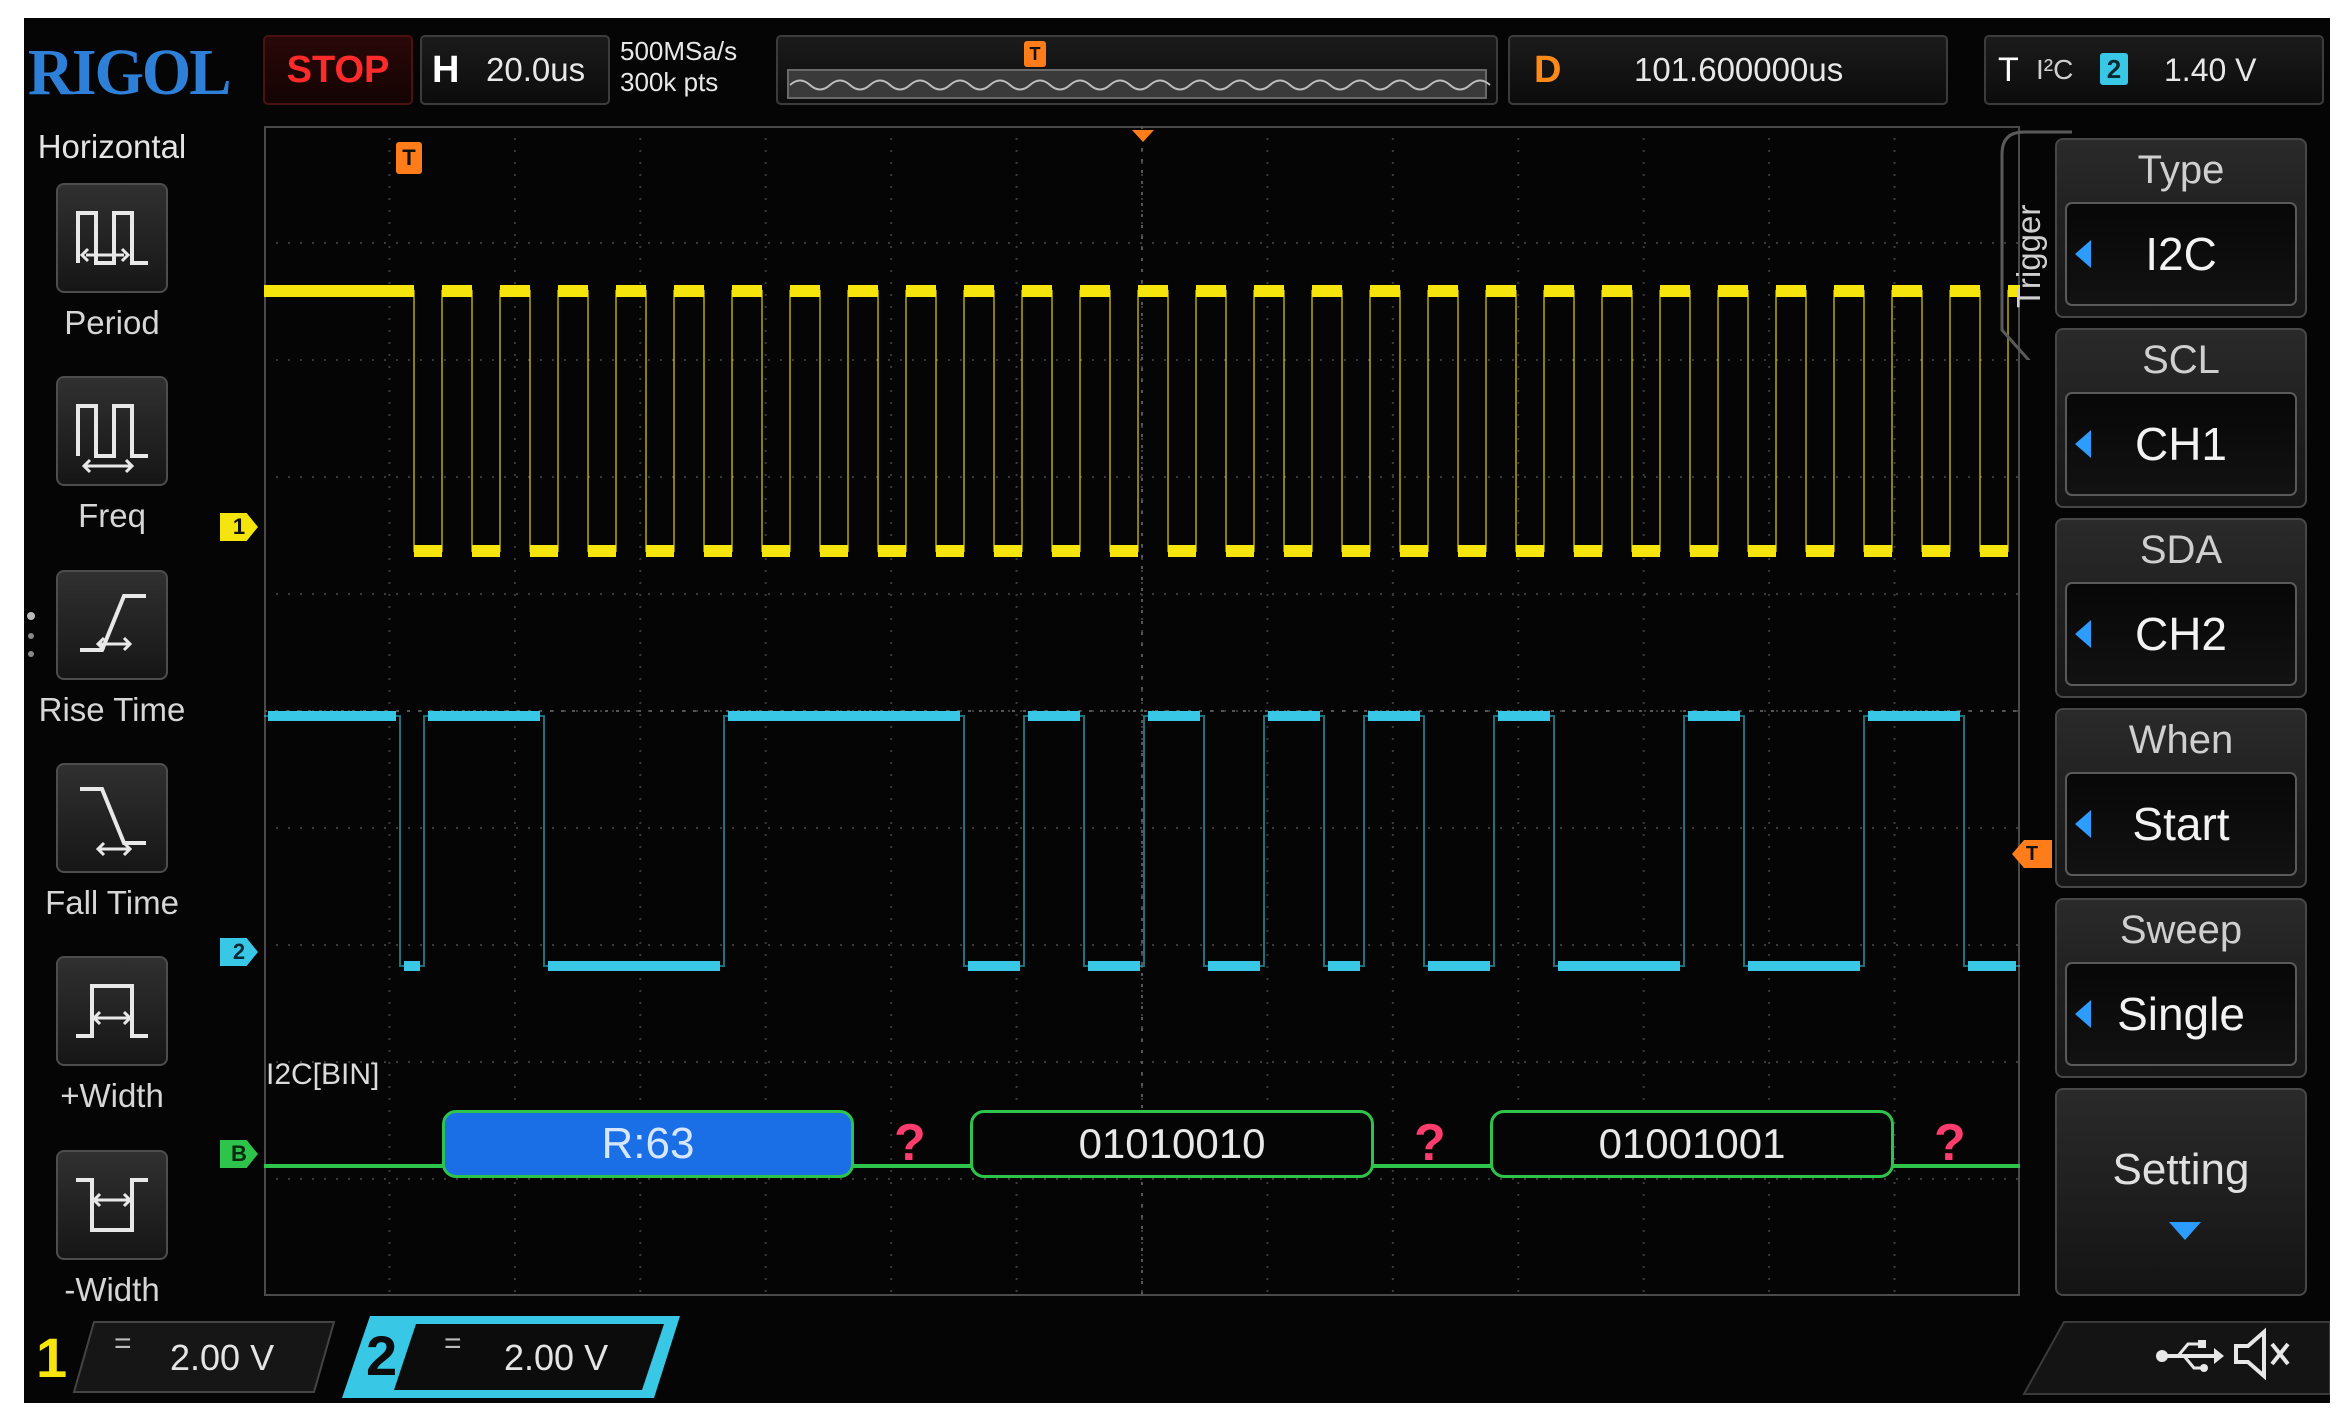  I want to click on trigger-type-title: Type, so click(2181, 170).